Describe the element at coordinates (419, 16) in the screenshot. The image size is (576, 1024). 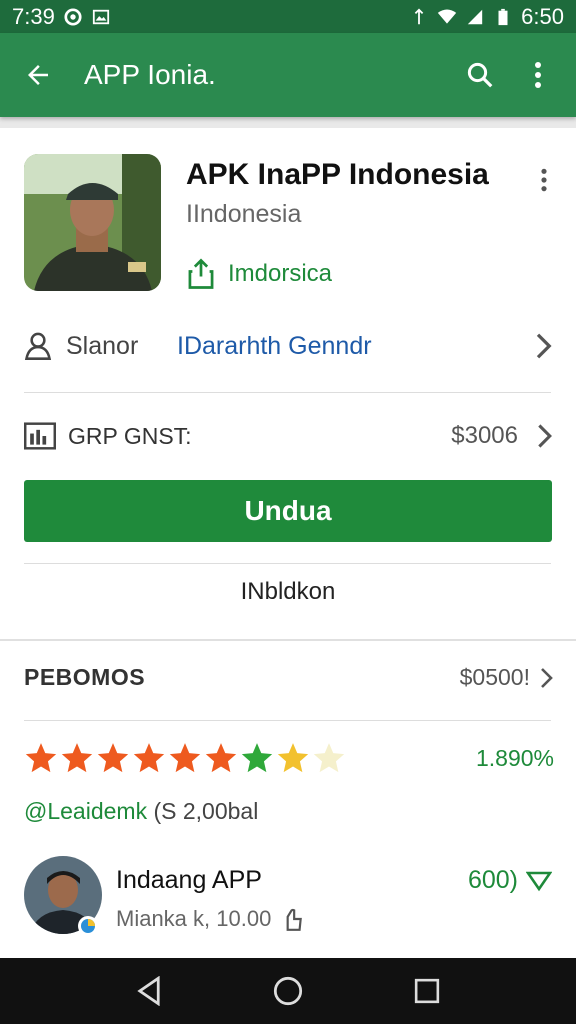
I see `signal-icon` at that location.